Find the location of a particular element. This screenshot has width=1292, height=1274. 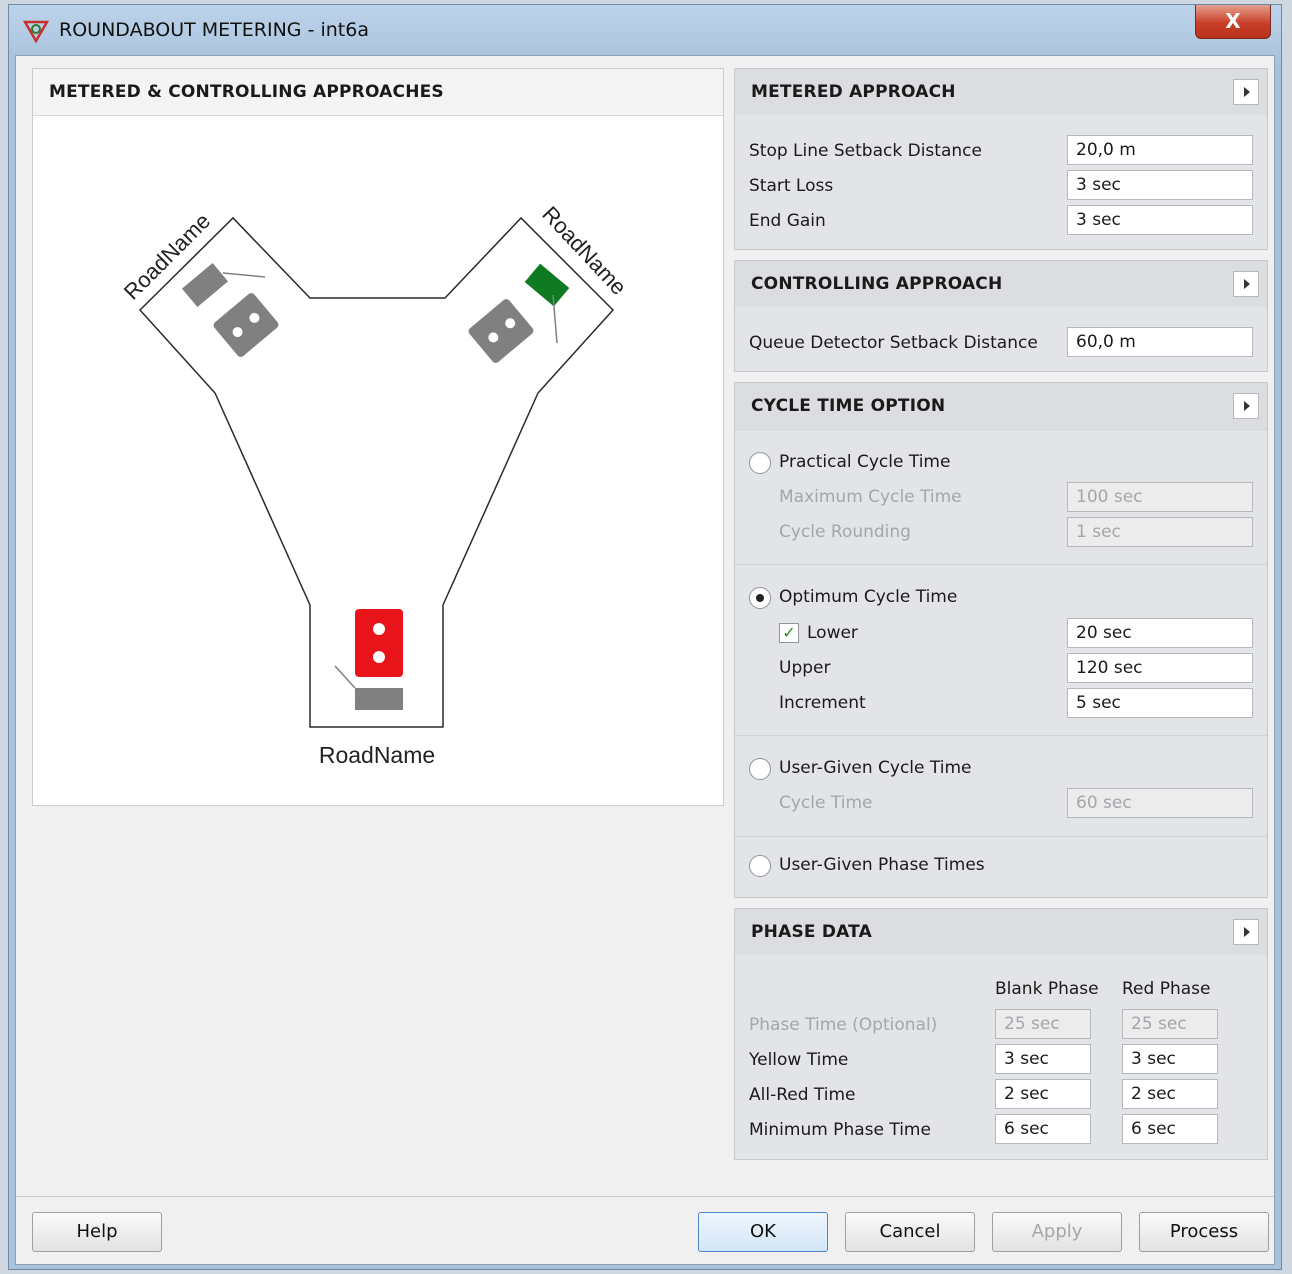

roundabout-app-icon is located at coordinates (36, 33).